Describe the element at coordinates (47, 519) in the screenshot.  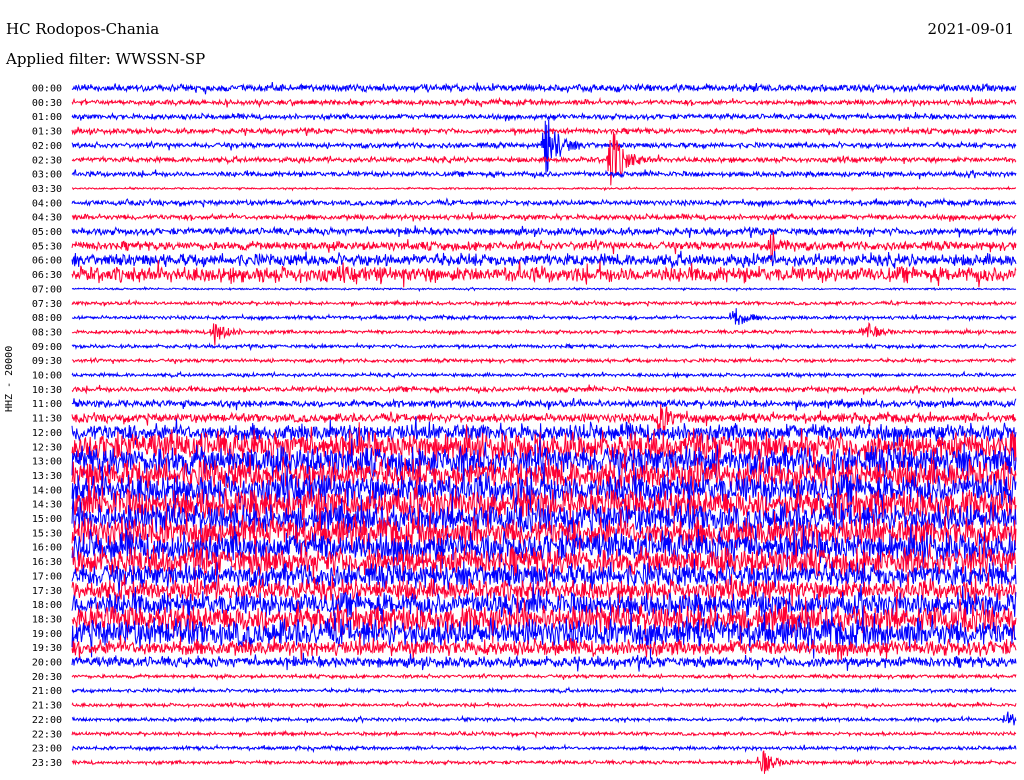
I see `time-tick-label: 15:00` at that location.